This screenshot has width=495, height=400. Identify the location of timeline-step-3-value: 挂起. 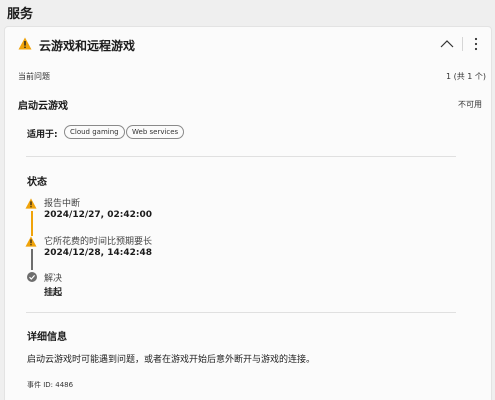
(53, 293).